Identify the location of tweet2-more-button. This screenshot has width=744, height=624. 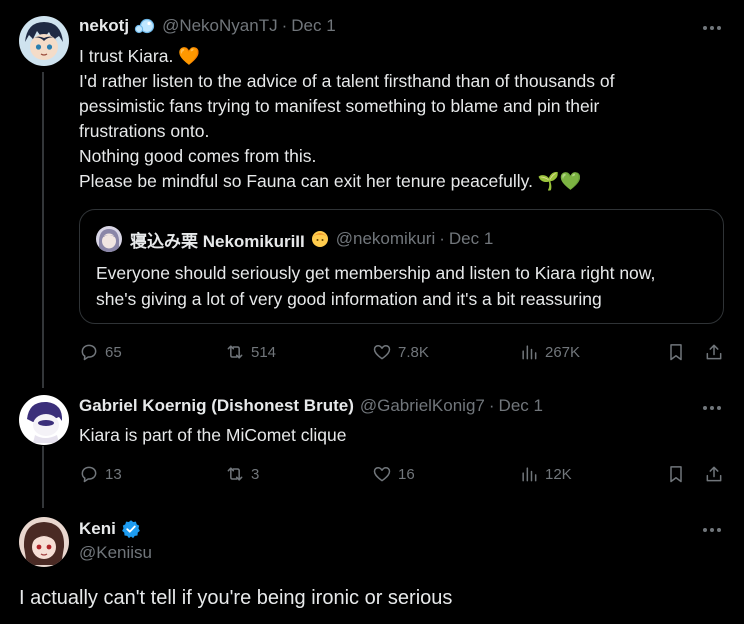
(712, 408).